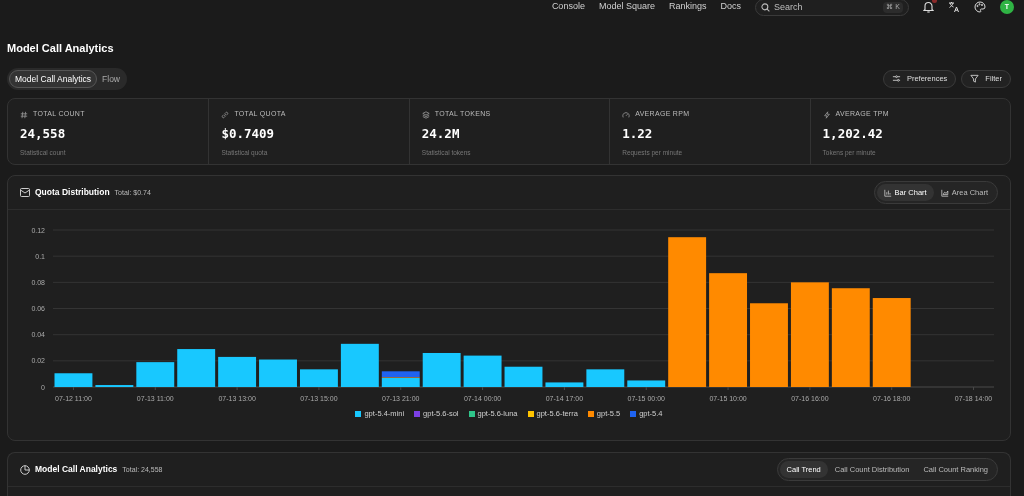 The width and height of the screenshot is (1024, 496). What do you see at coordinates (853, 133) in the screenshot?
I see `stat-value: 1,202.42` at bounding box center [853, 133].